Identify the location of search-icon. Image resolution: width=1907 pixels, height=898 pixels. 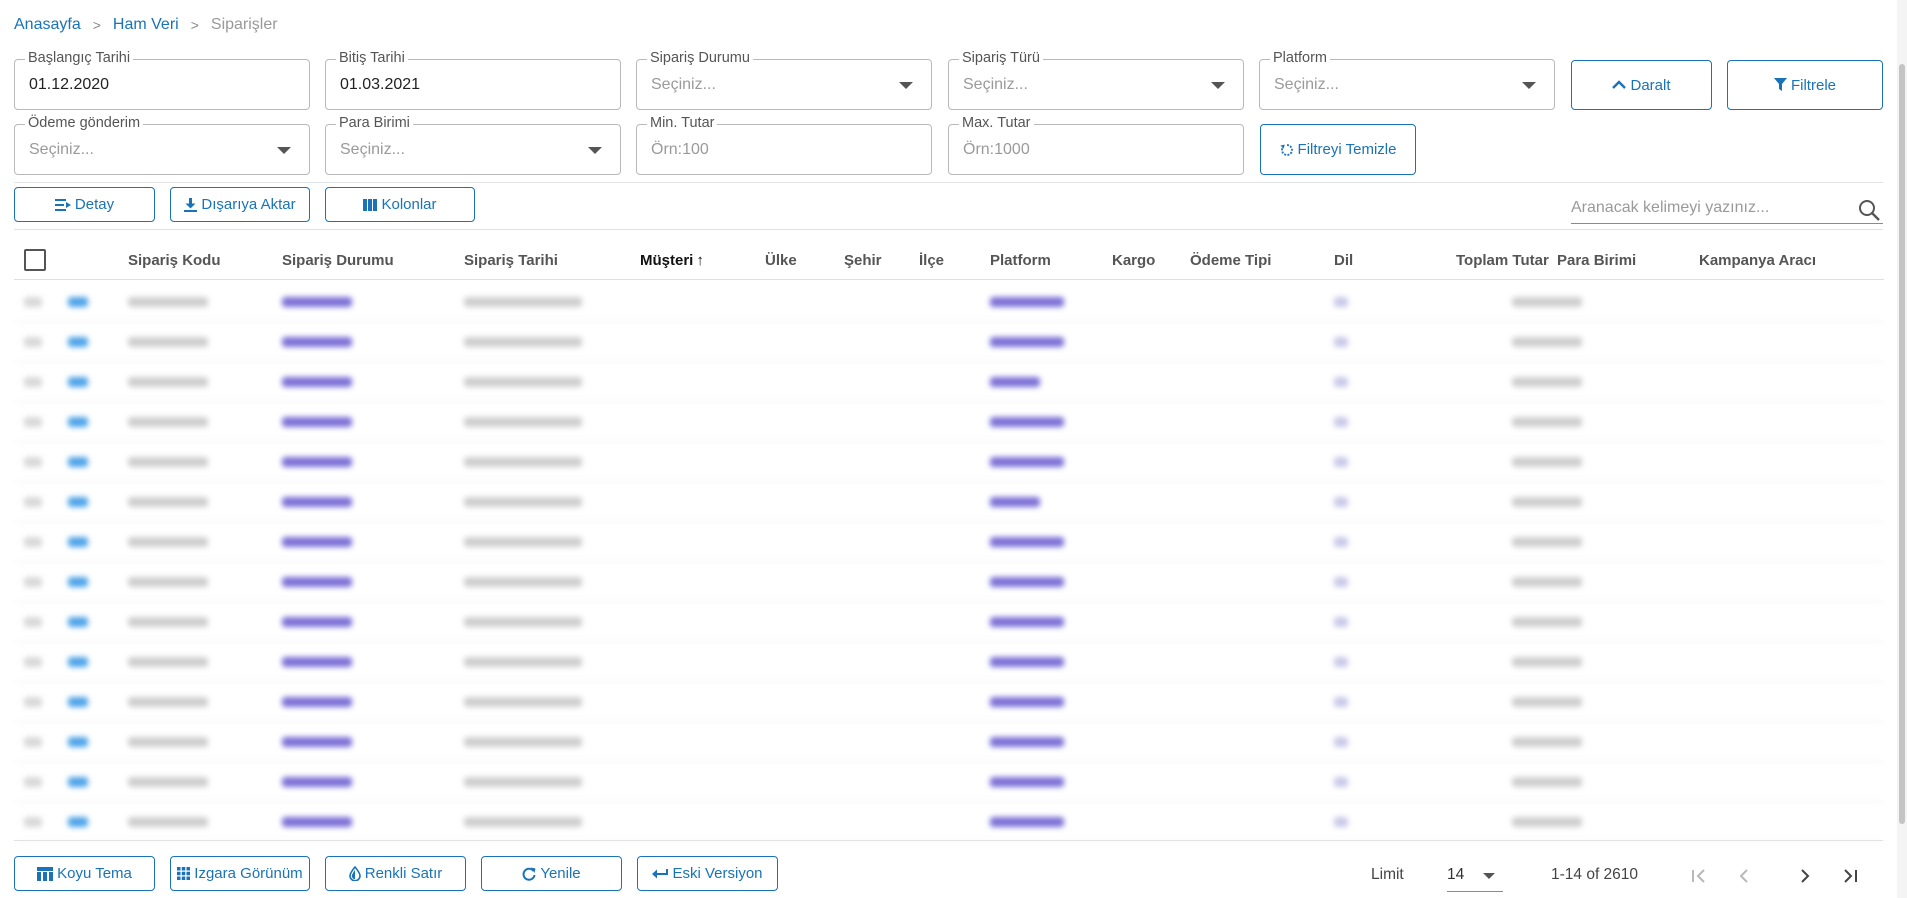
(1869, 210).